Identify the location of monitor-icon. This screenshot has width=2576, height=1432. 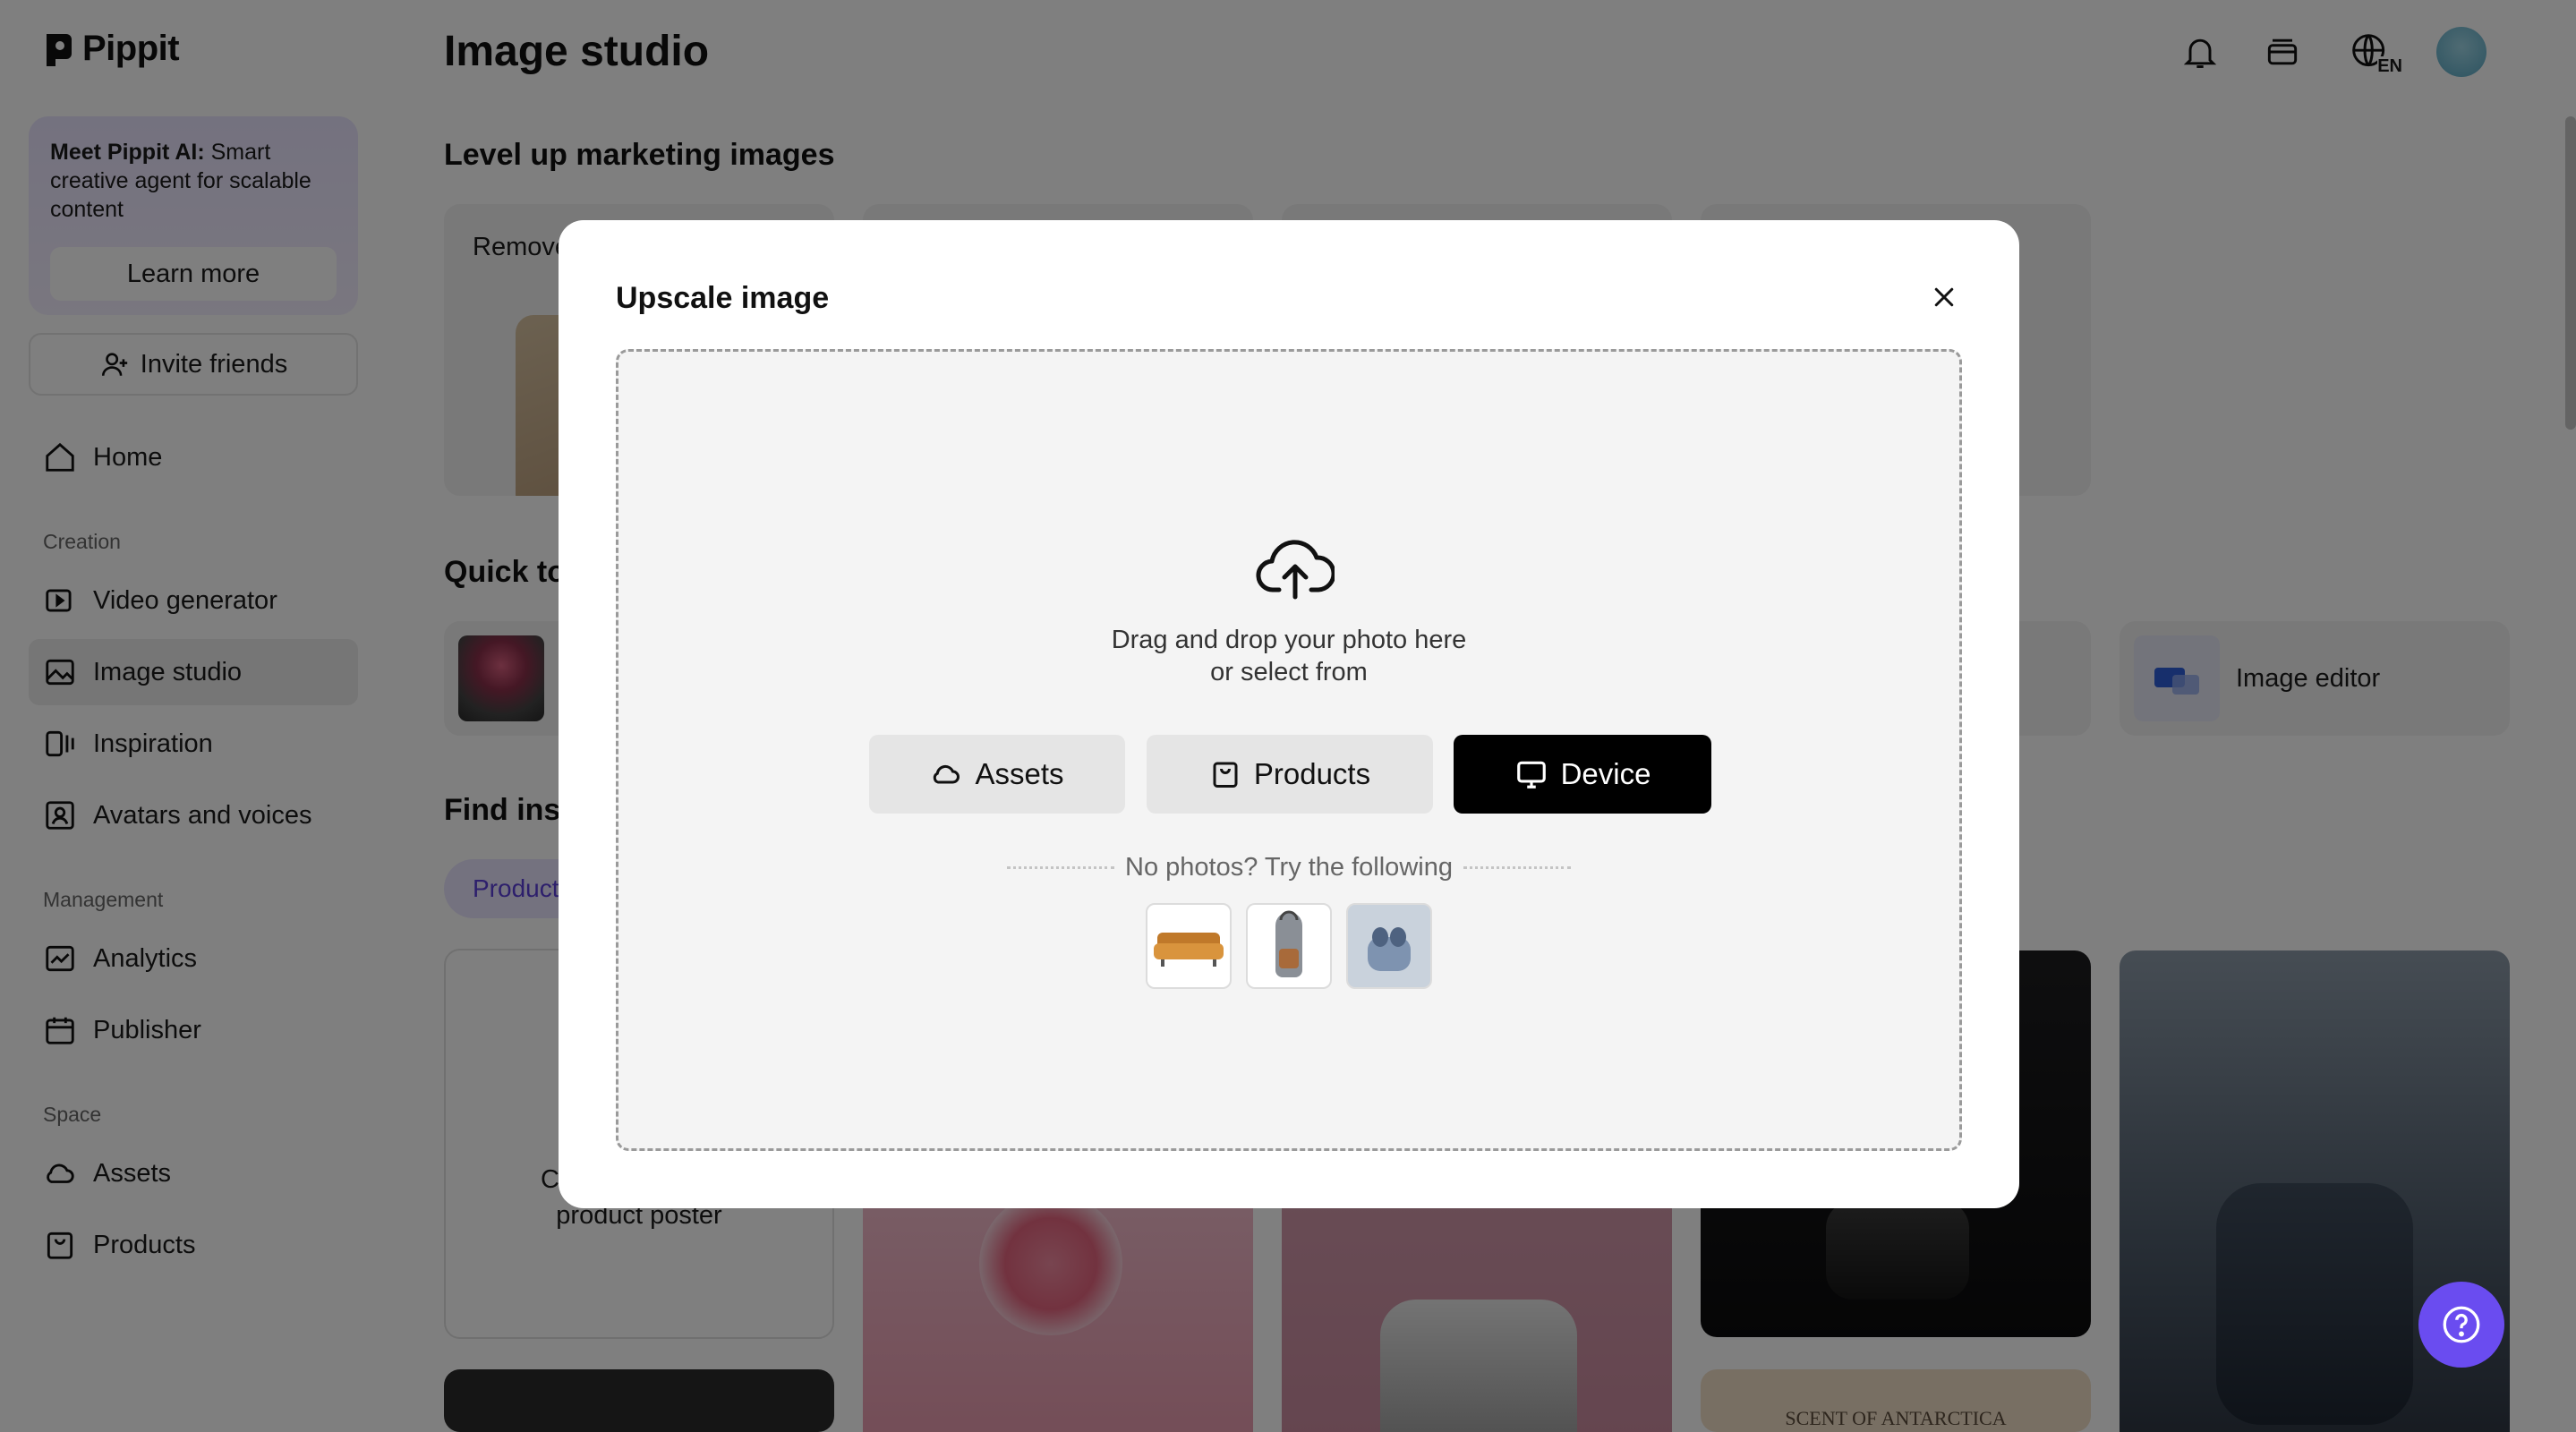
(1531, 774).